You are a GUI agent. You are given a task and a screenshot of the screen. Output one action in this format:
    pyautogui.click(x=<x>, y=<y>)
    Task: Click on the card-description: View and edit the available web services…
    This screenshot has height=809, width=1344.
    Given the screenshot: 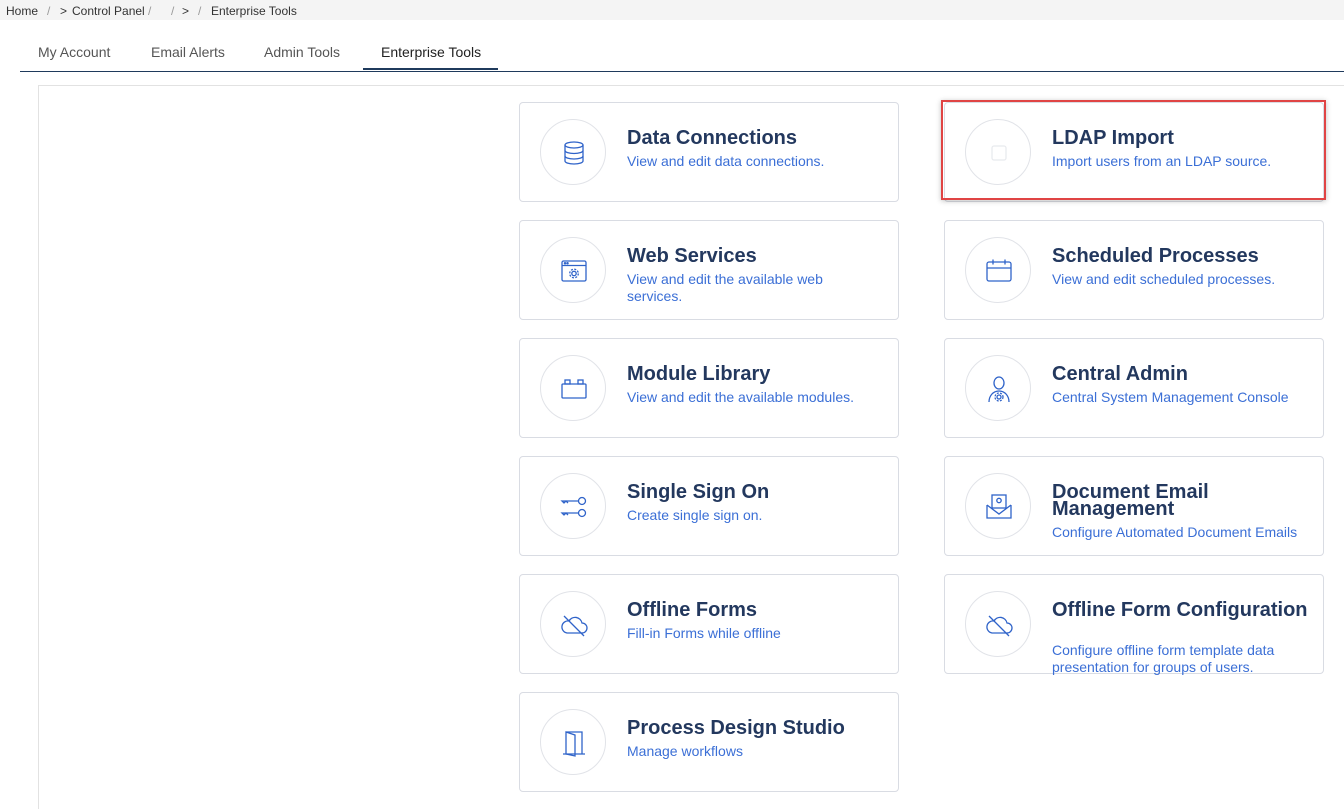 What is the action you would take?
    pyautogui.click(x=725, y=287)
    